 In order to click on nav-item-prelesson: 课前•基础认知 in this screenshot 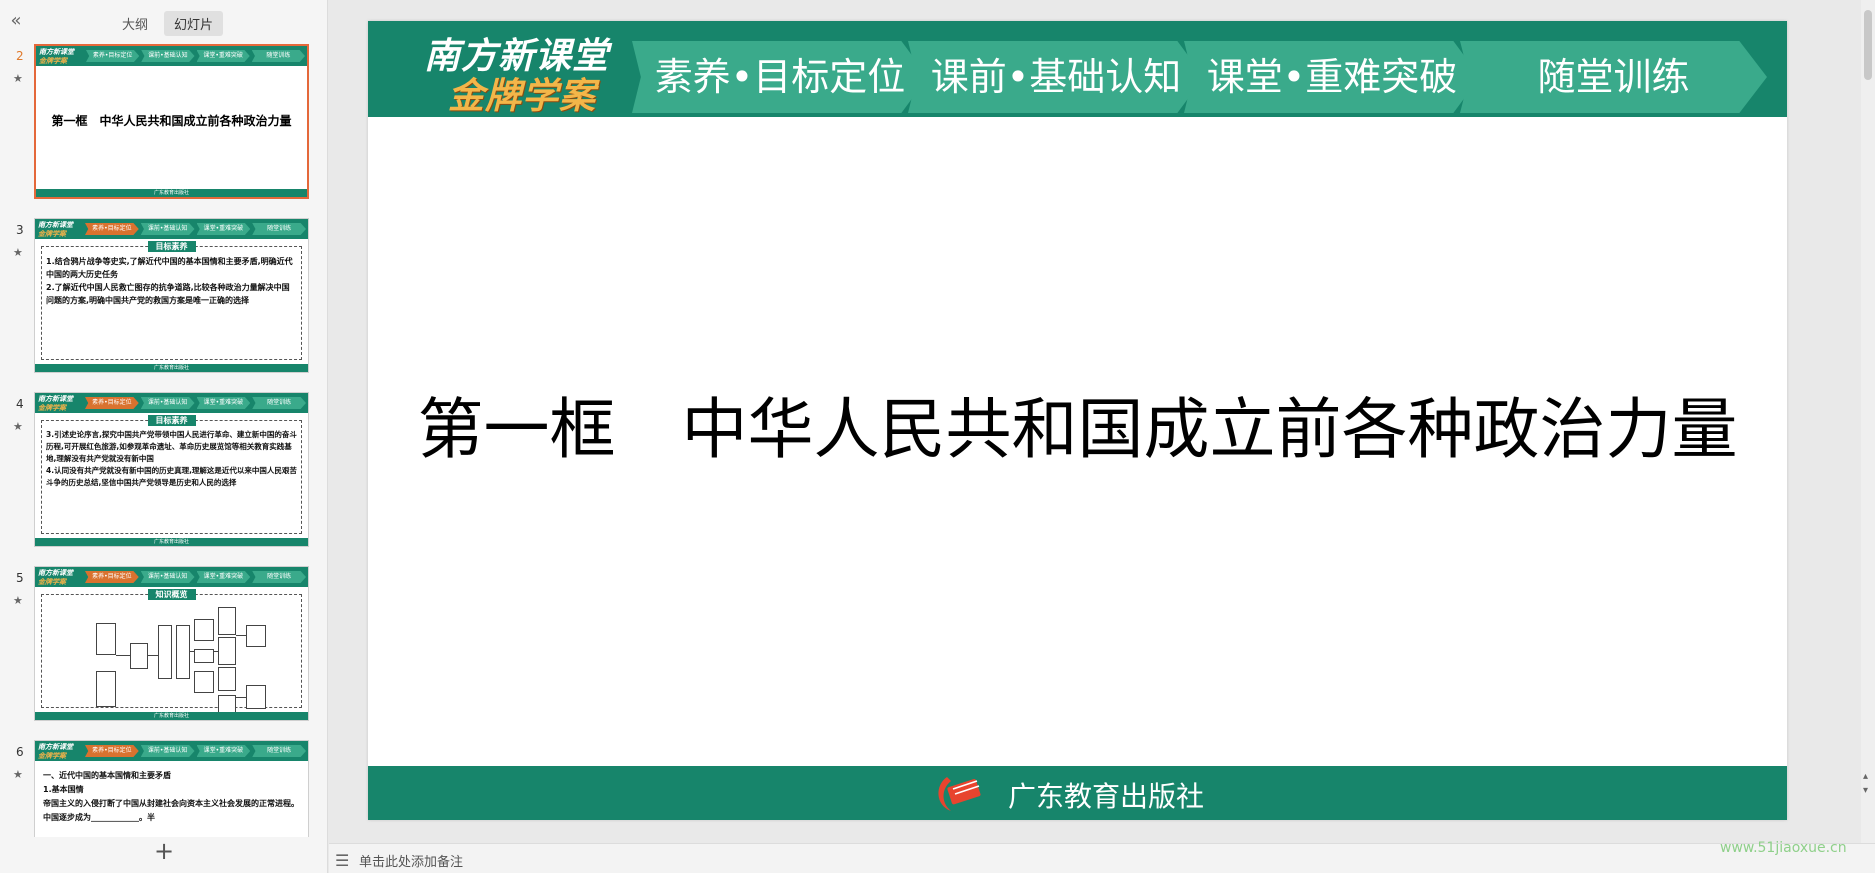, I will do `click(1056, 77)`.